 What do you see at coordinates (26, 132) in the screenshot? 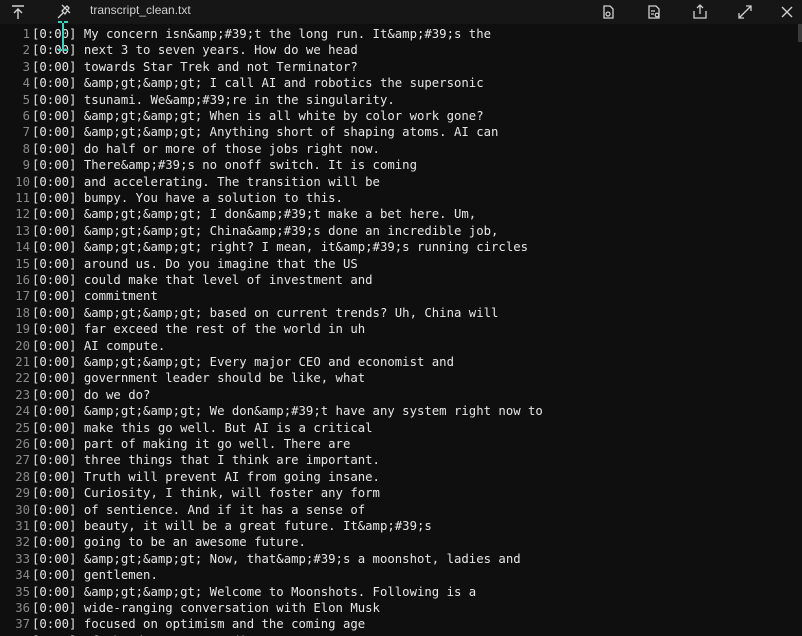
I see `line-number: 7` at bounding box center [26, 132].